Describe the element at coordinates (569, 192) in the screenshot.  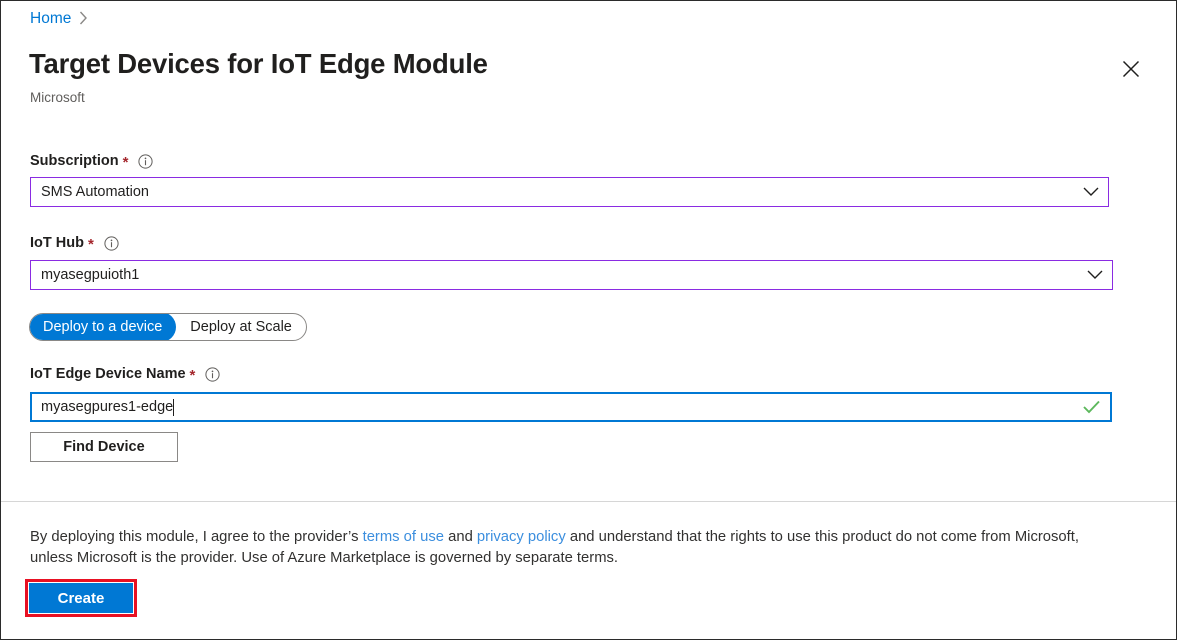
I see `subscription-dropdown: SMS Automation` at that location.